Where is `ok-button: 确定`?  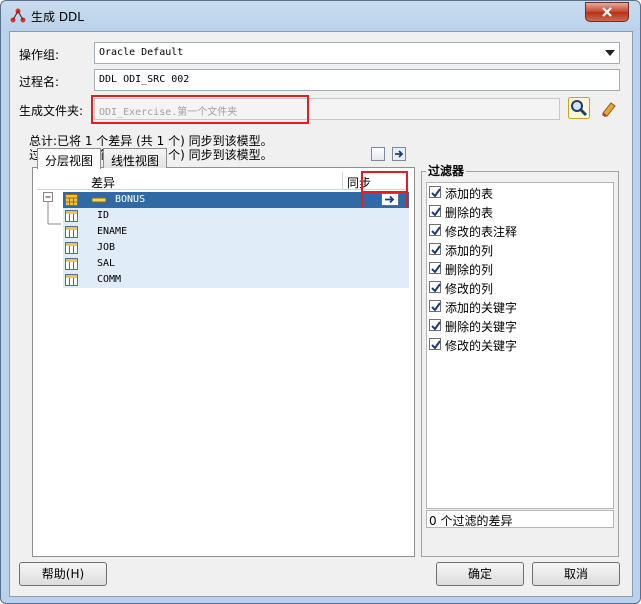 ok-button: 确定 is located at coordinates (480, 574).